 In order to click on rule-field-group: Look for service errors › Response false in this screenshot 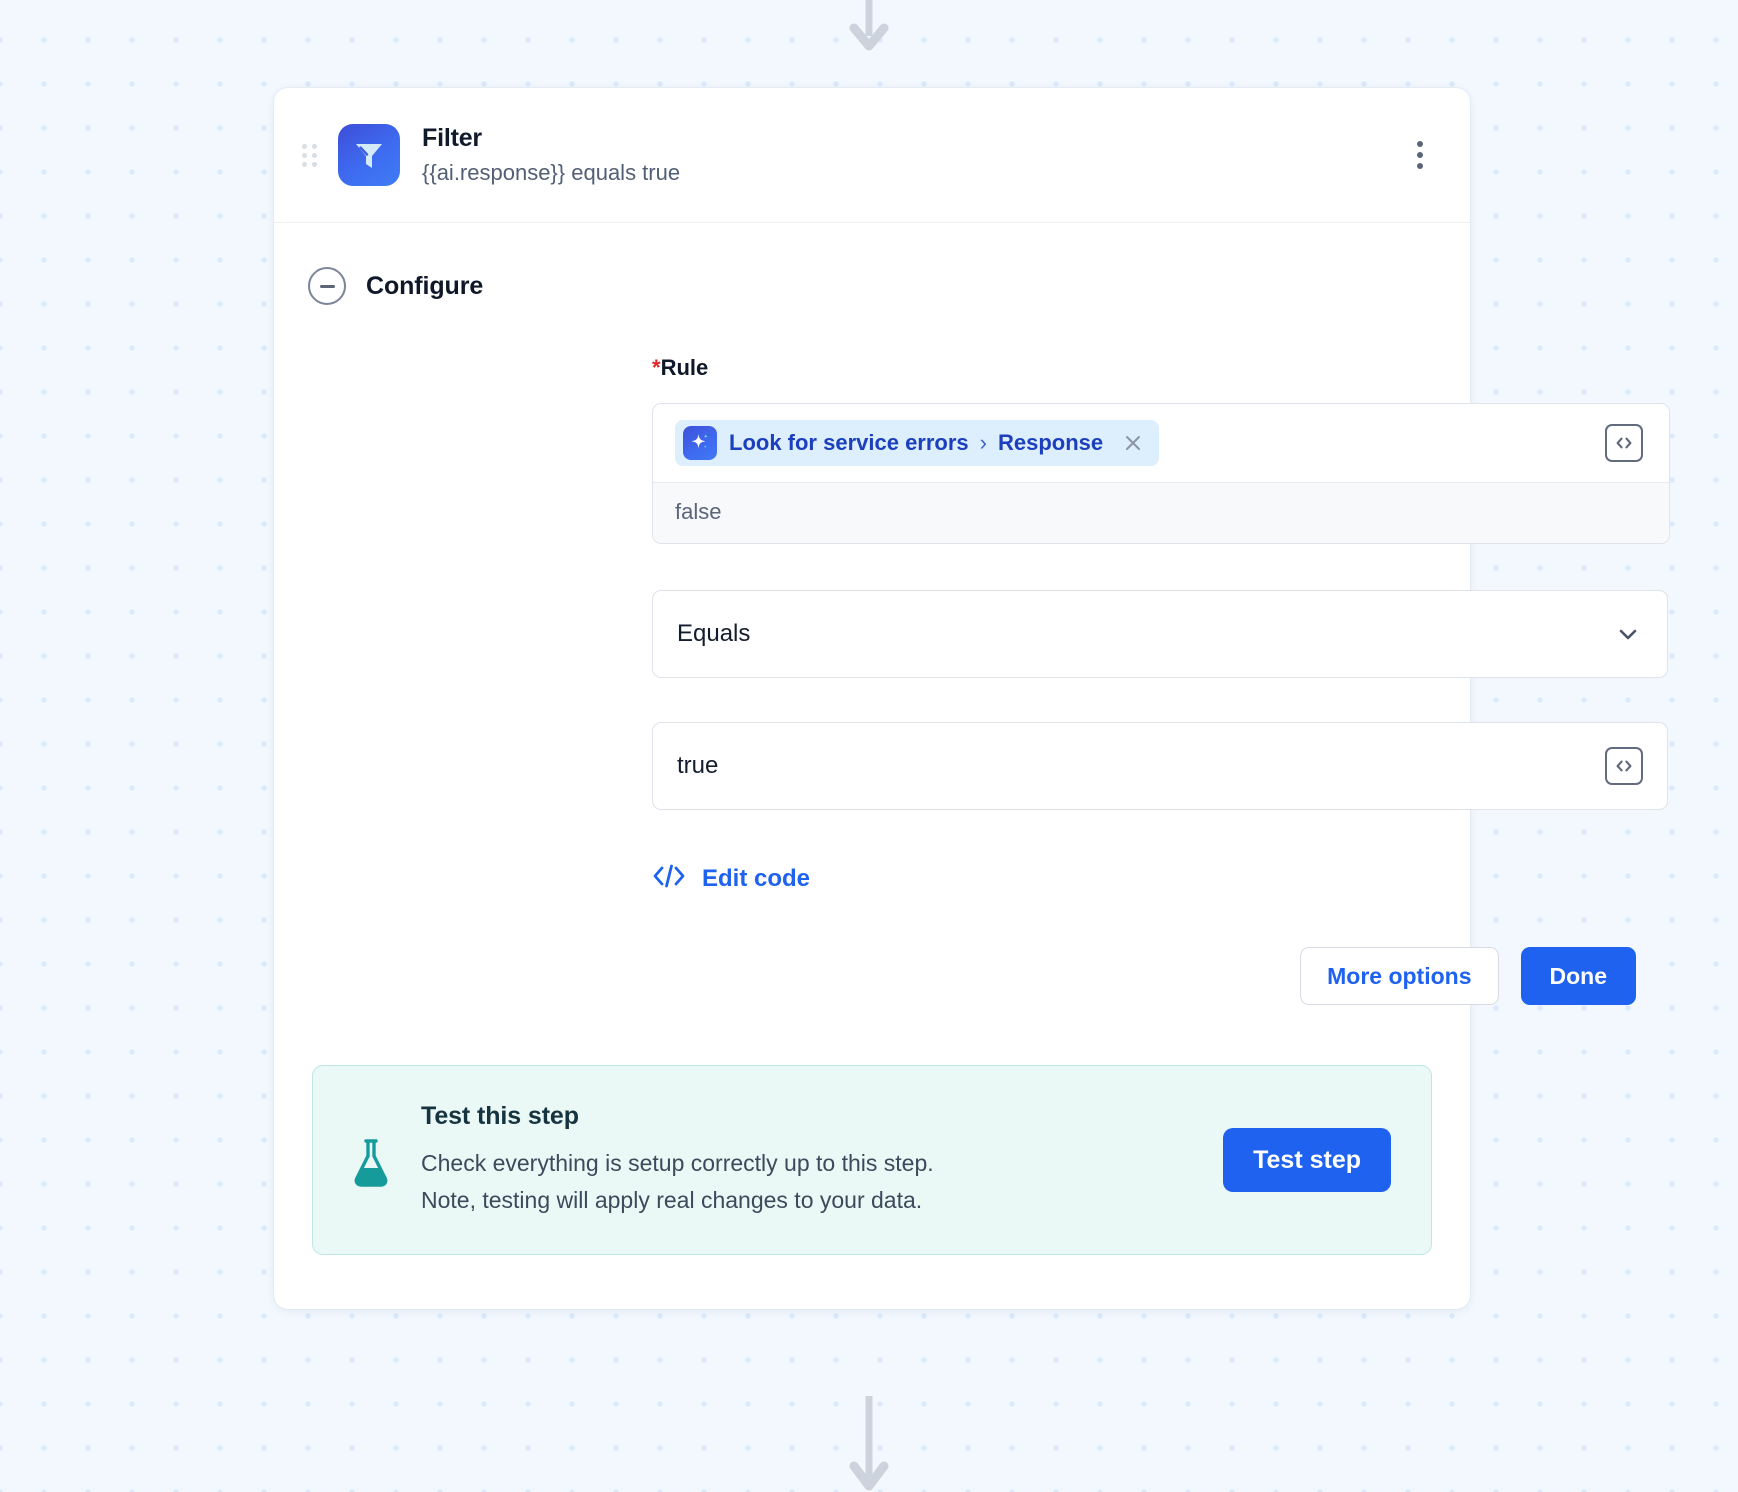, I will do `click(1161, 474)`.